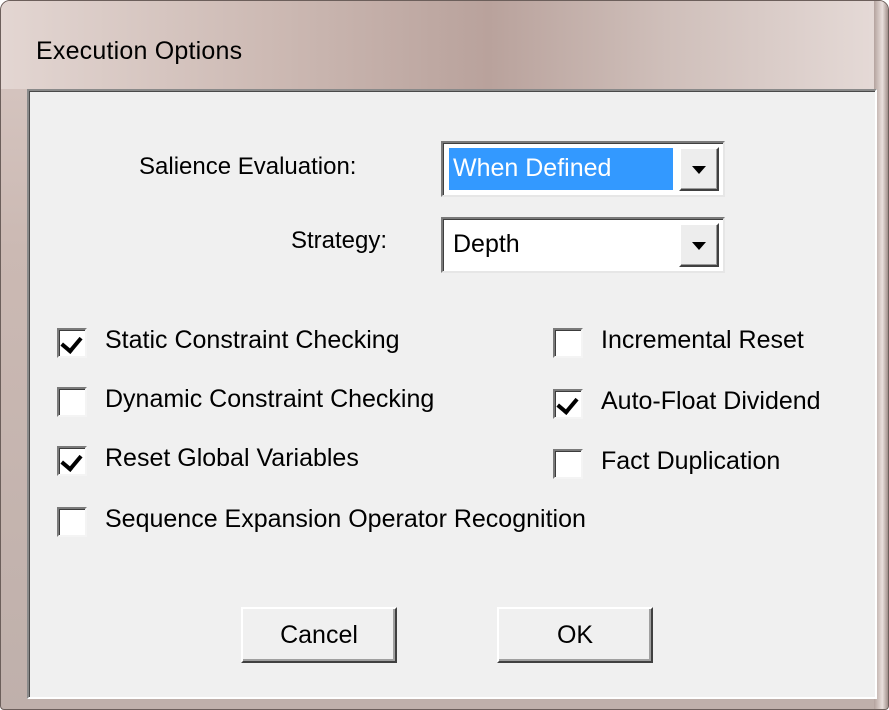  What do you see at coordinates (232, 458) in the screenshot?
I see `reset-global-variables-label: Reset Global Variables` at bounding box center [232, 458].